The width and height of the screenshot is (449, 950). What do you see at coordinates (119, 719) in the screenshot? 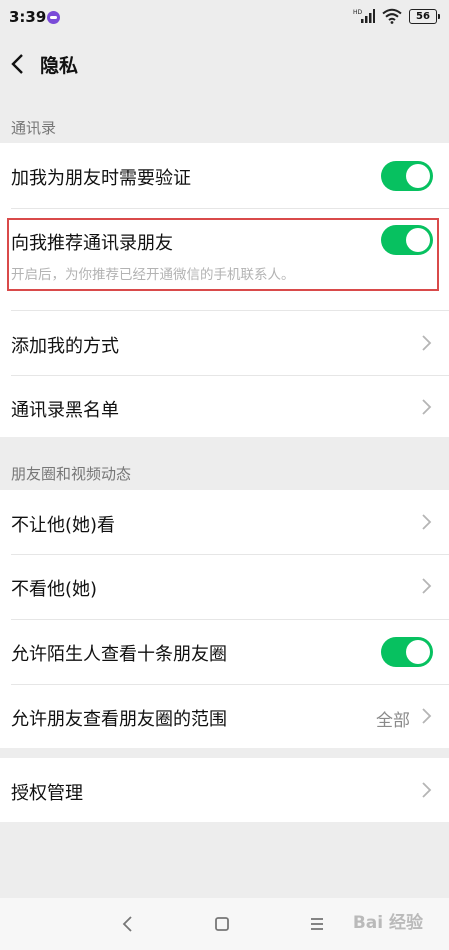
I see `row-label: 允许朋友查看朋友圈的范围` at bounding box center [119, 719].